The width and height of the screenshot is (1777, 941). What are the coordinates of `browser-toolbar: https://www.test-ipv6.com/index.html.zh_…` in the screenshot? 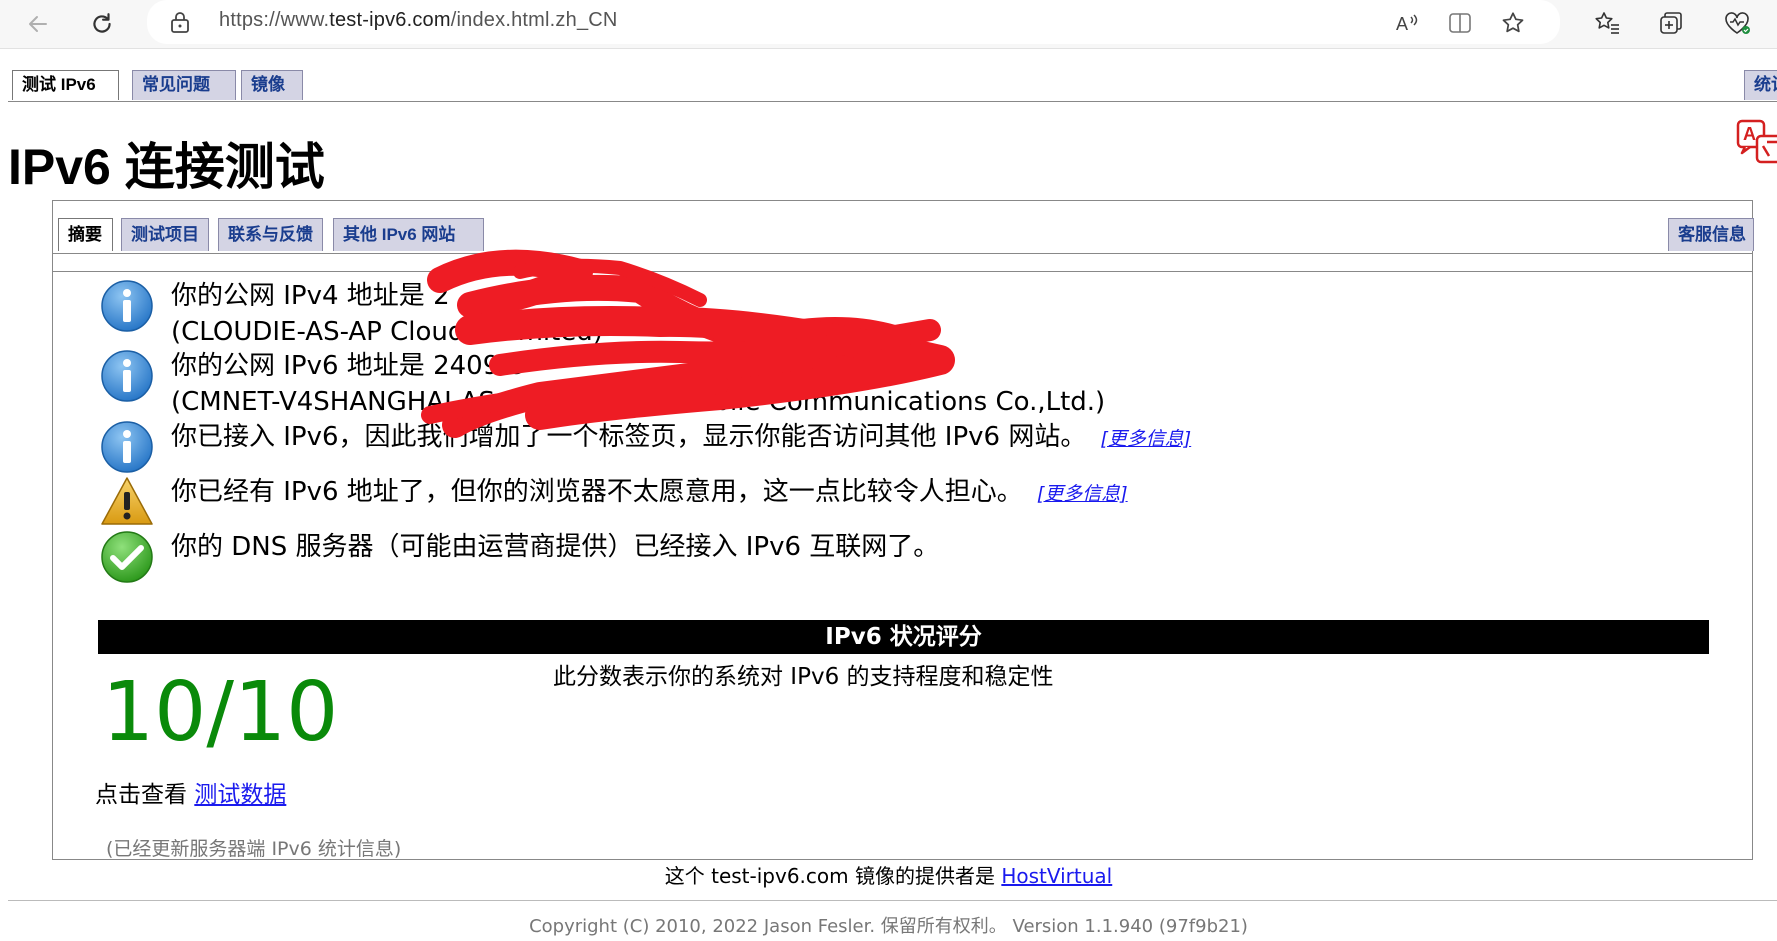 It's located at (888, 24).